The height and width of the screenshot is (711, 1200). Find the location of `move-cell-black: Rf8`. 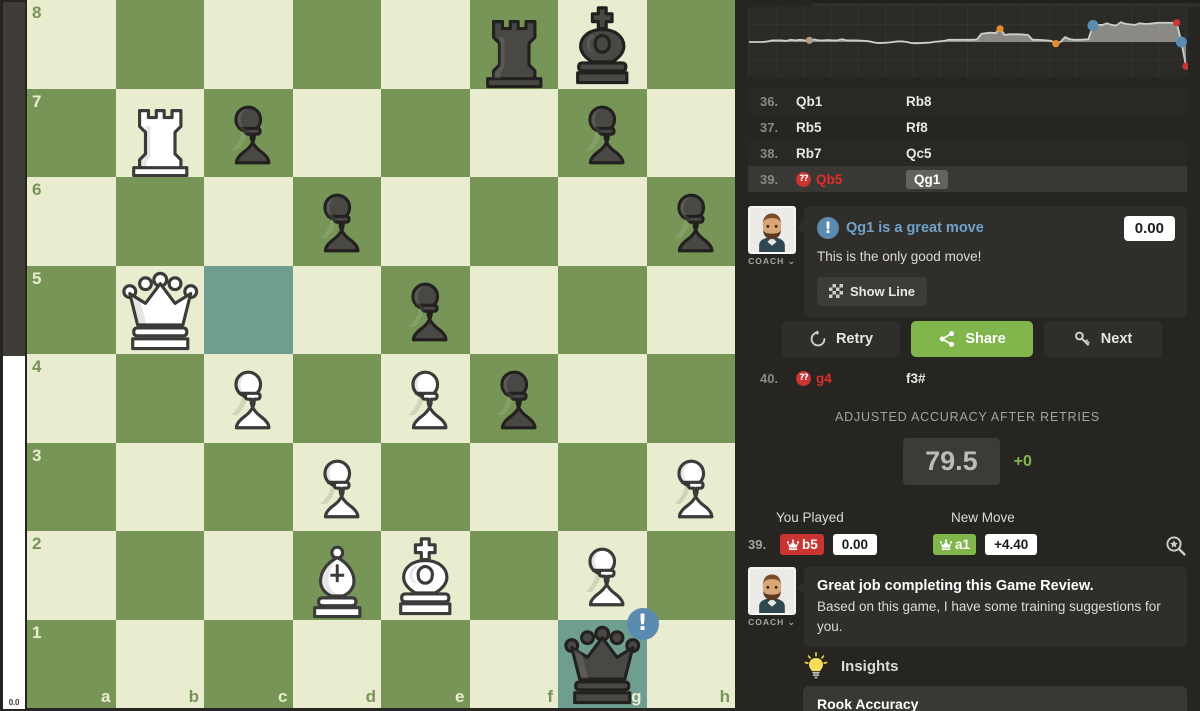

move-cell-black: Rf8 is located at coordinates (956, 127).